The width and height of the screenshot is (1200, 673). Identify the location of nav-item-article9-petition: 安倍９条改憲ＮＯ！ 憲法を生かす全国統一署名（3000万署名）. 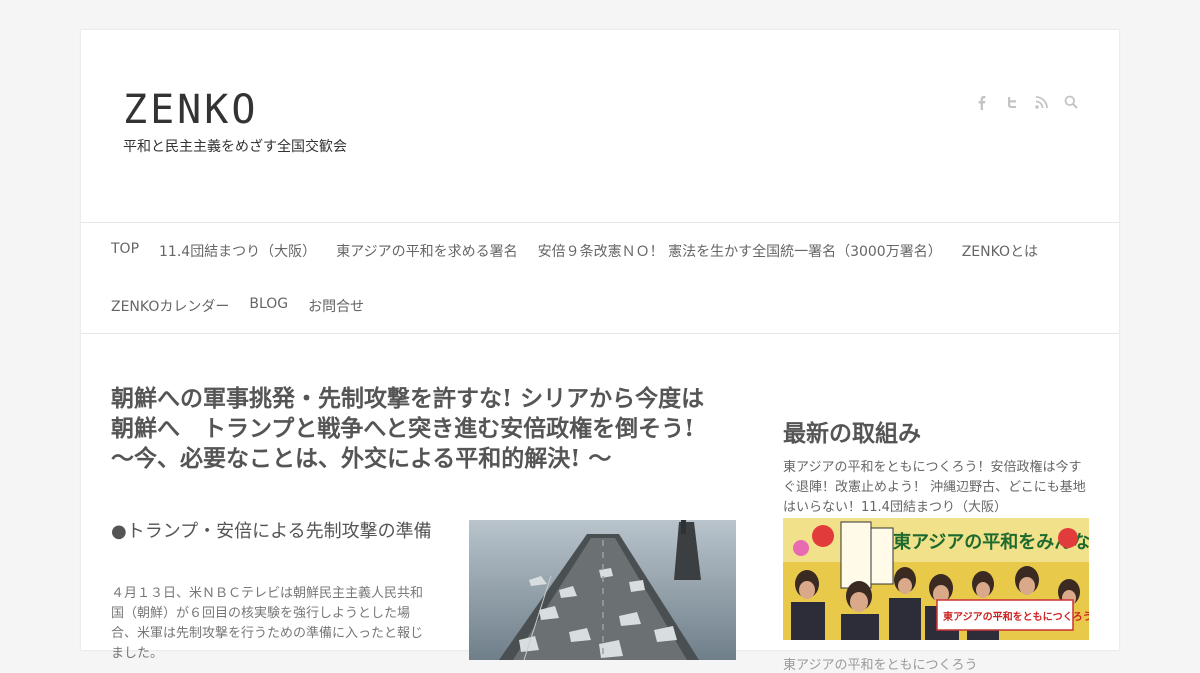
(740, 251).